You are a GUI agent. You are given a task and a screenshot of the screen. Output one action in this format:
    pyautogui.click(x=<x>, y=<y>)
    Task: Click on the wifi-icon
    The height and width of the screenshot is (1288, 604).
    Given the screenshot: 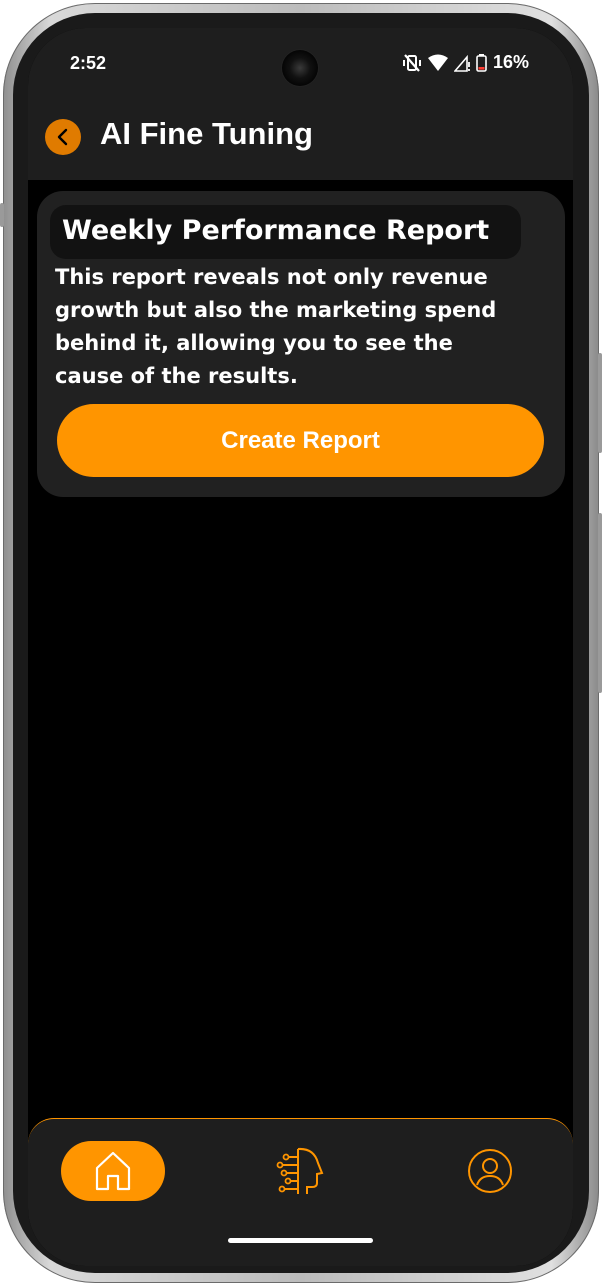 What is the action you would take?
    pyautogui.click(x=437, y=62)
    